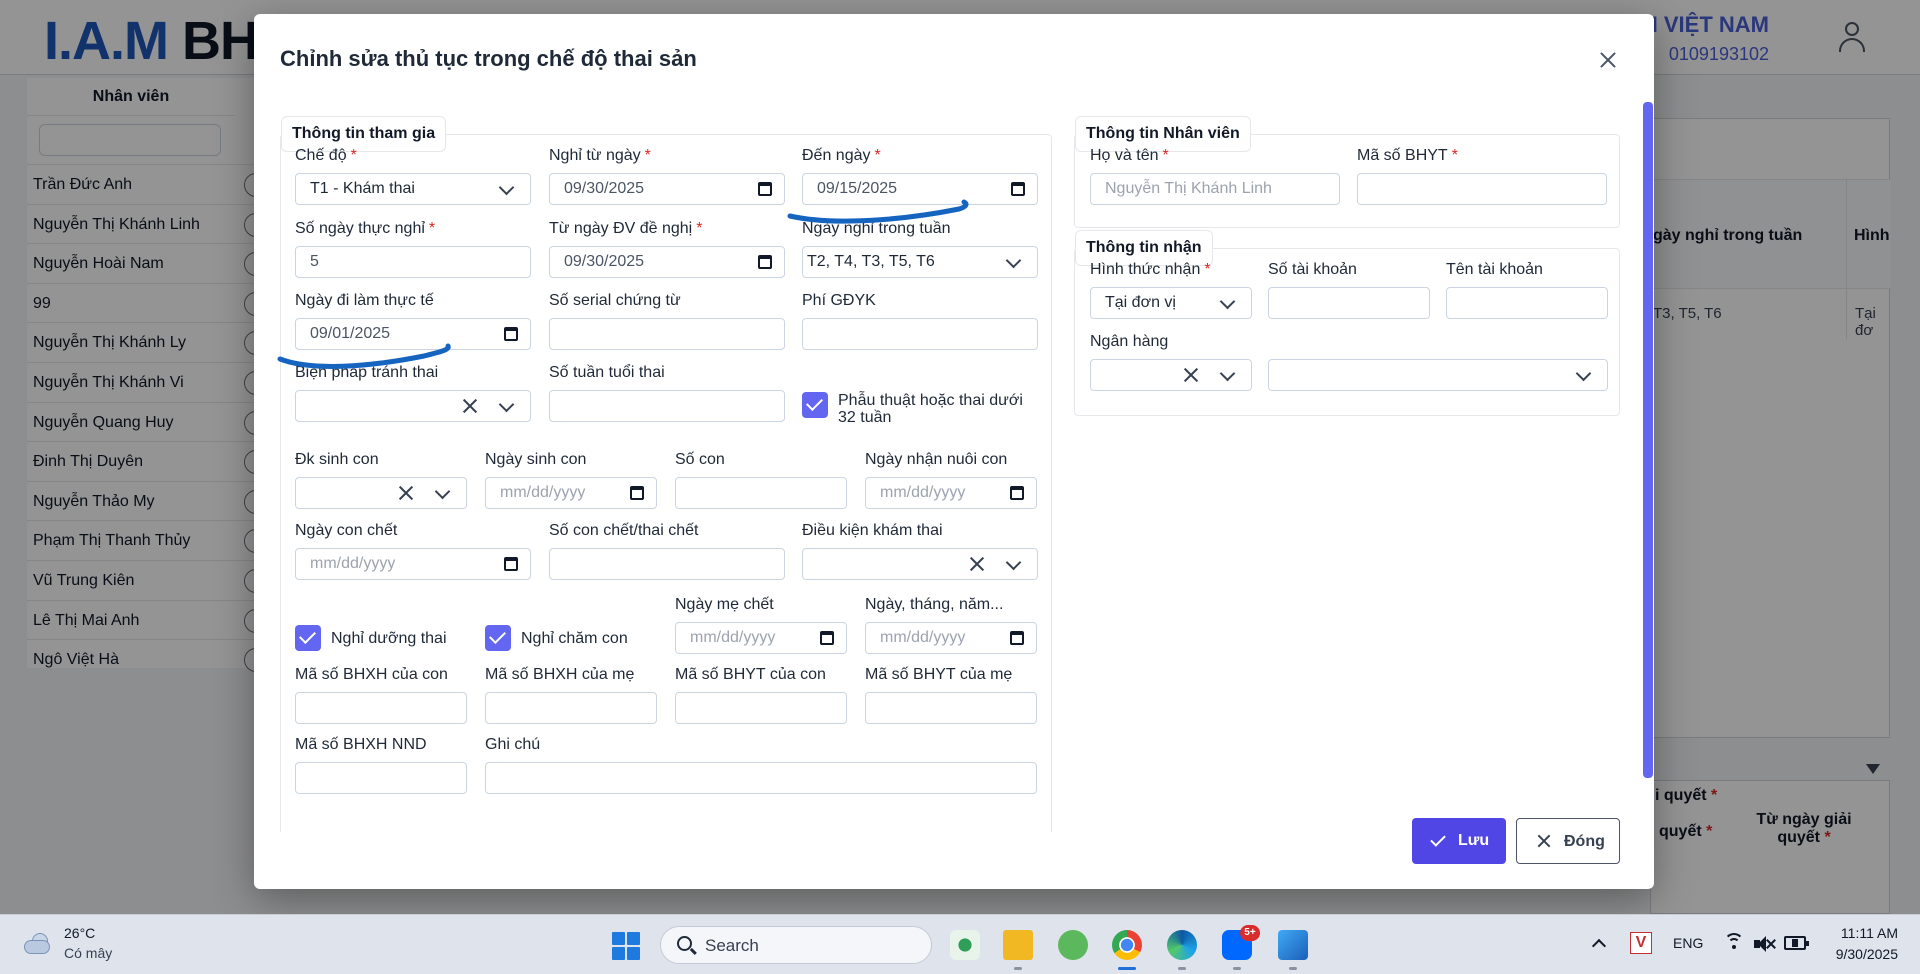 This screenshot has width=1920, height=974. Describe the element at coordinates (1641, 943) in the screenshot. I see `tray-app-icon: V` at that location.